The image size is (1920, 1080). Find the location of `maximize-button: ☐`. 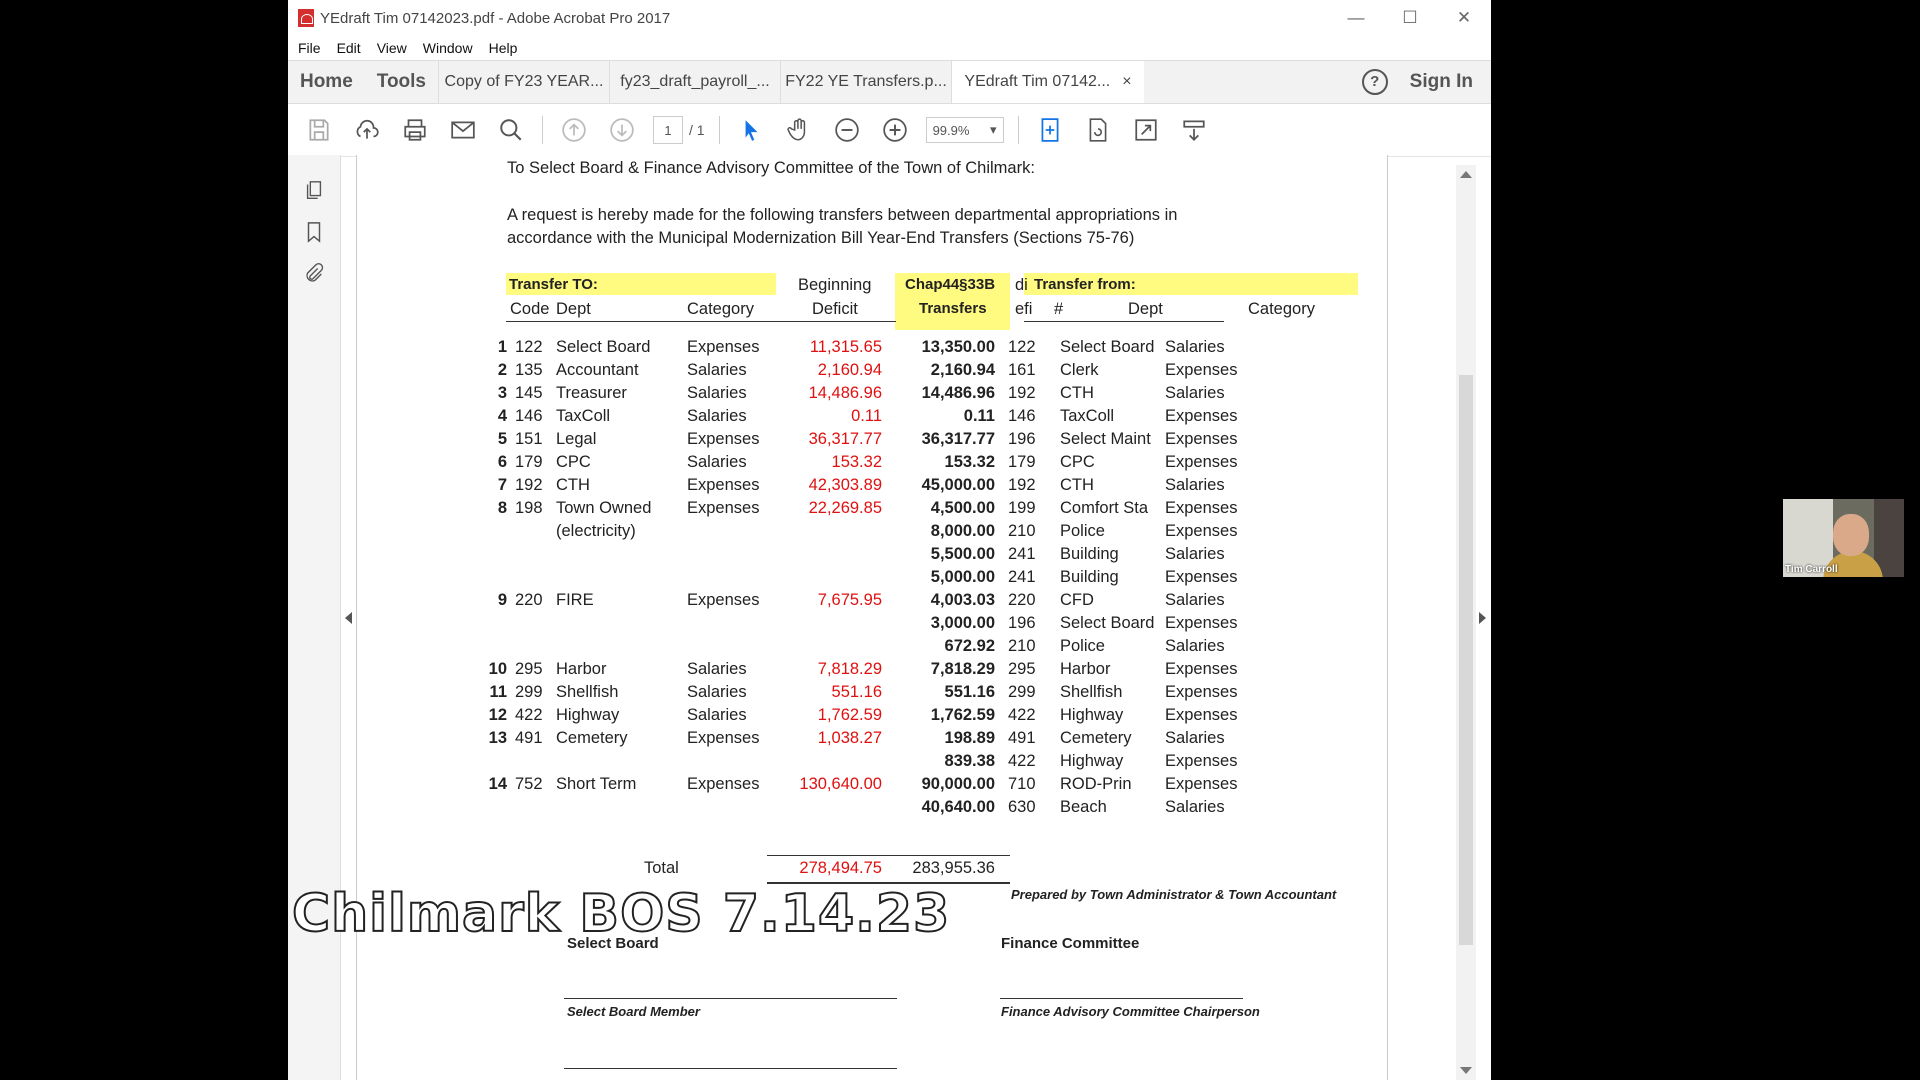

maximize-button: ☐ is located at coordinates (1410, 18).